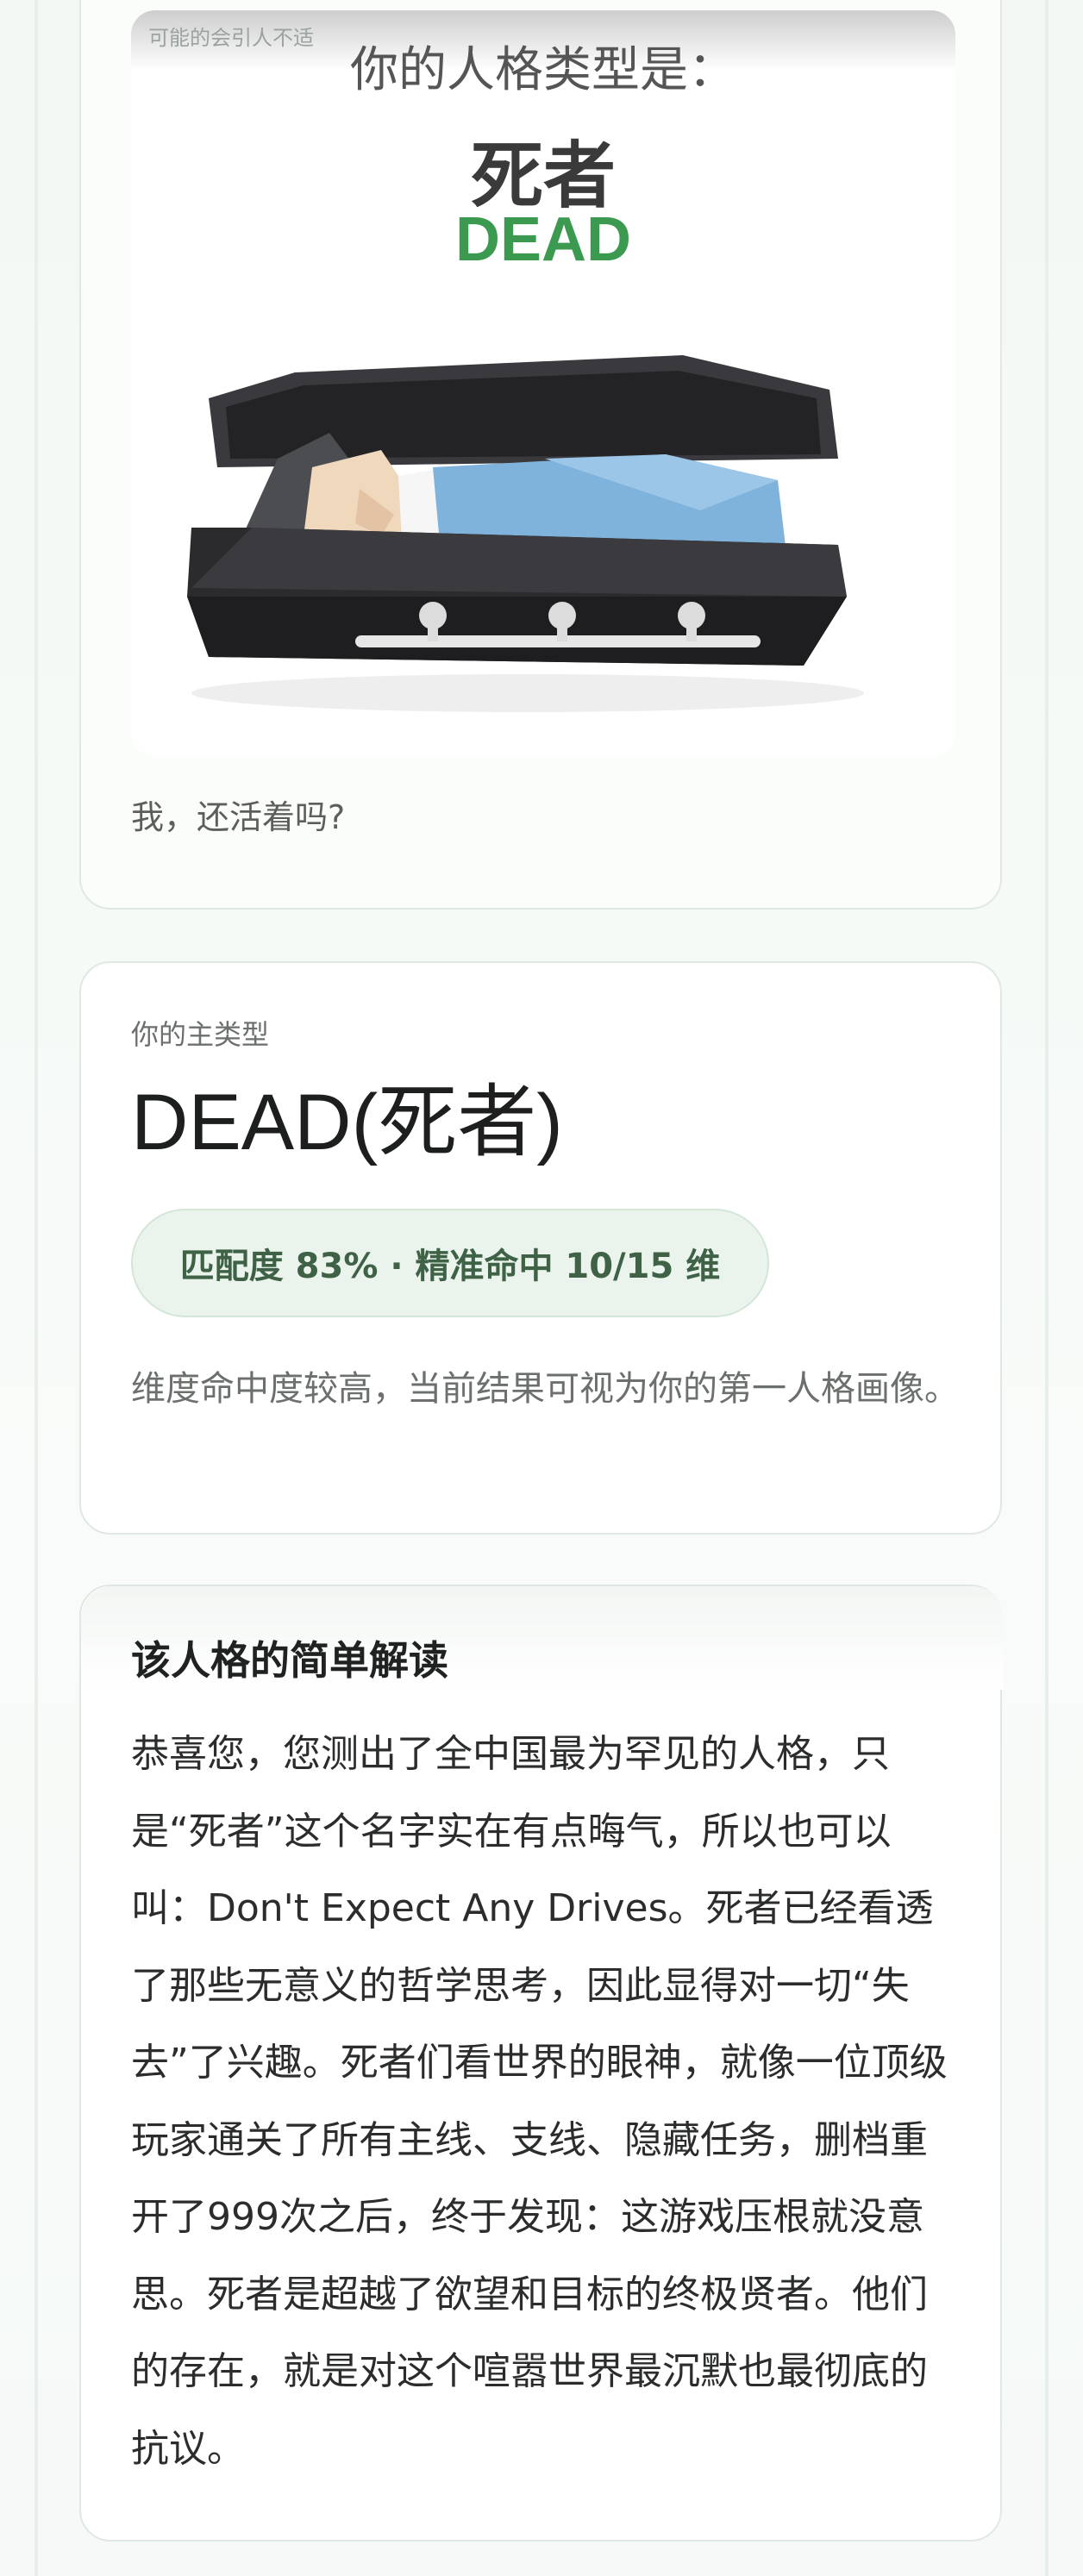 This screenshot has height=2576, width=1083. Describe the element at coordinates (347, 1122) in the screenshot. I see `main-type-title: DEAD(死者)` at that location.